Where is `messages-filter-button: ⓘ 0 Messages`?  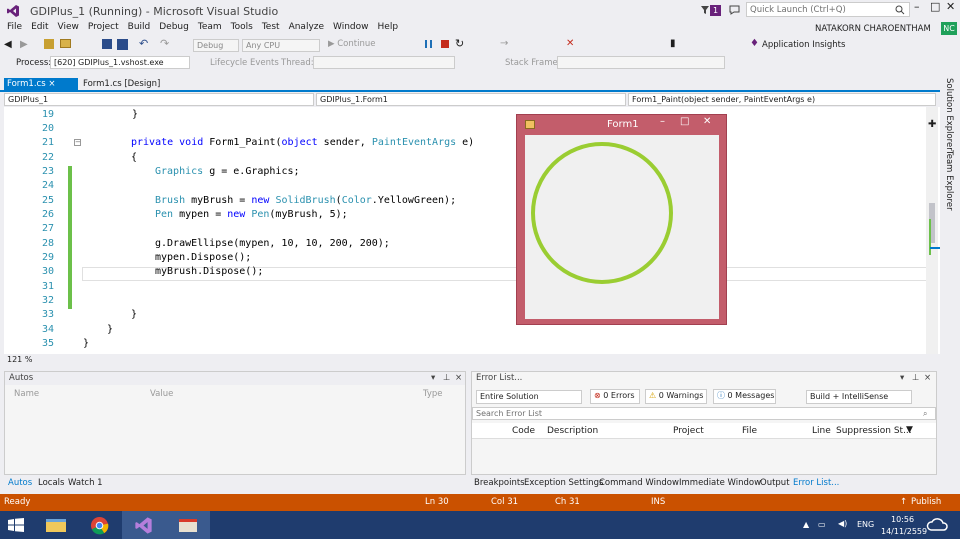 messages-filter-button: ⓘ 0 Messages is located at coordinates (744, 396).